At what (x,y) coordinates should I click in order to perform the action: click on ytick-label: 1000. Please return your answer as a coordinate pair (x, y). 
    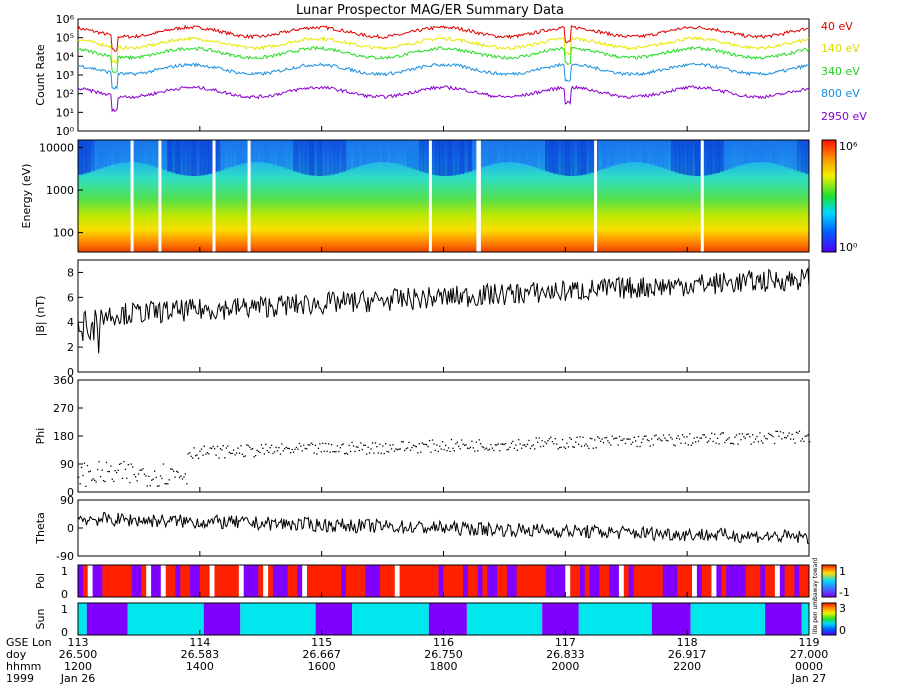
    Looking at the image, I should click on (60, 190).